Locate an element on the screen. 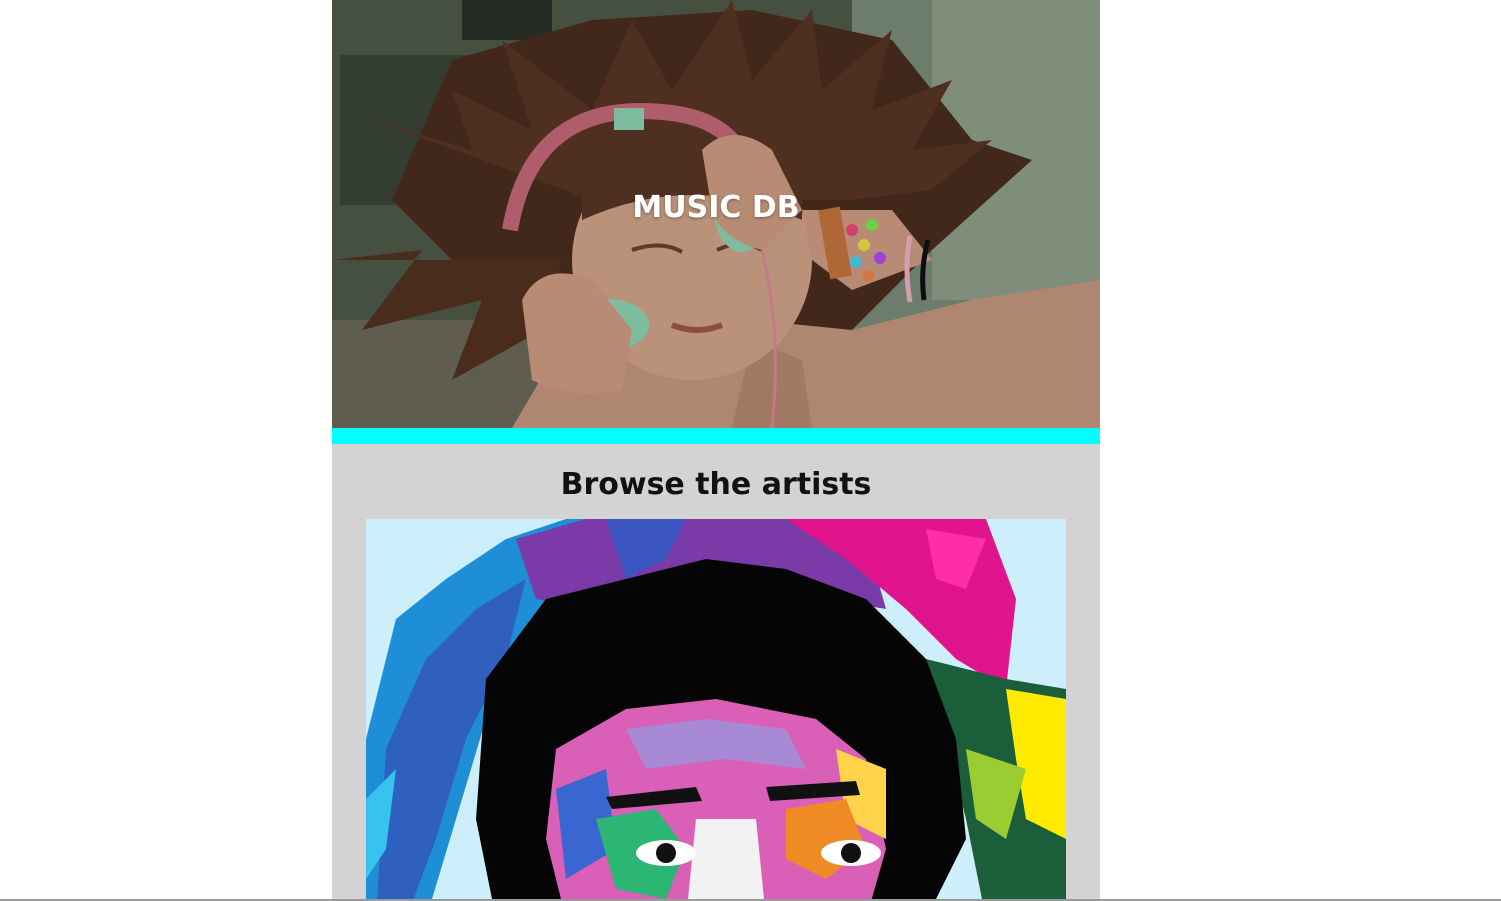 The image size is (1501, 901). browse-artists-heading: Browse the artists is located at coordinates (716, 484).